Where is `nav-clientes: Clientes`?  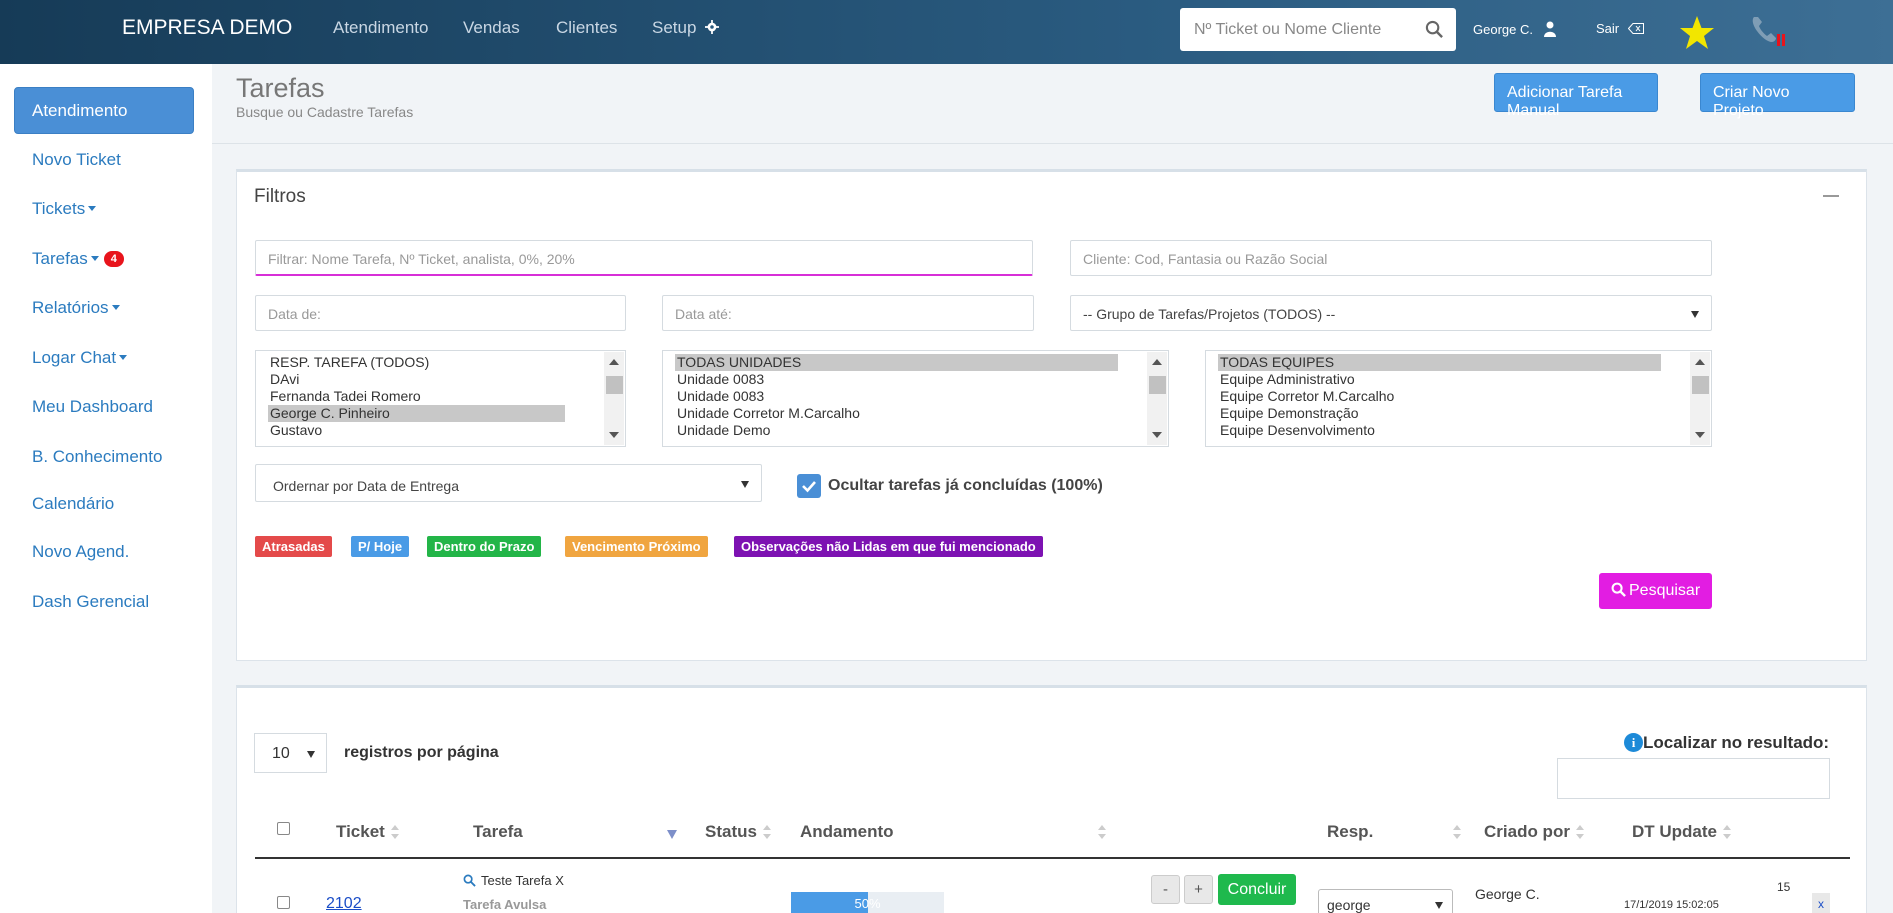
nav-clientes: Clientes is located at coordinates (586, 28).